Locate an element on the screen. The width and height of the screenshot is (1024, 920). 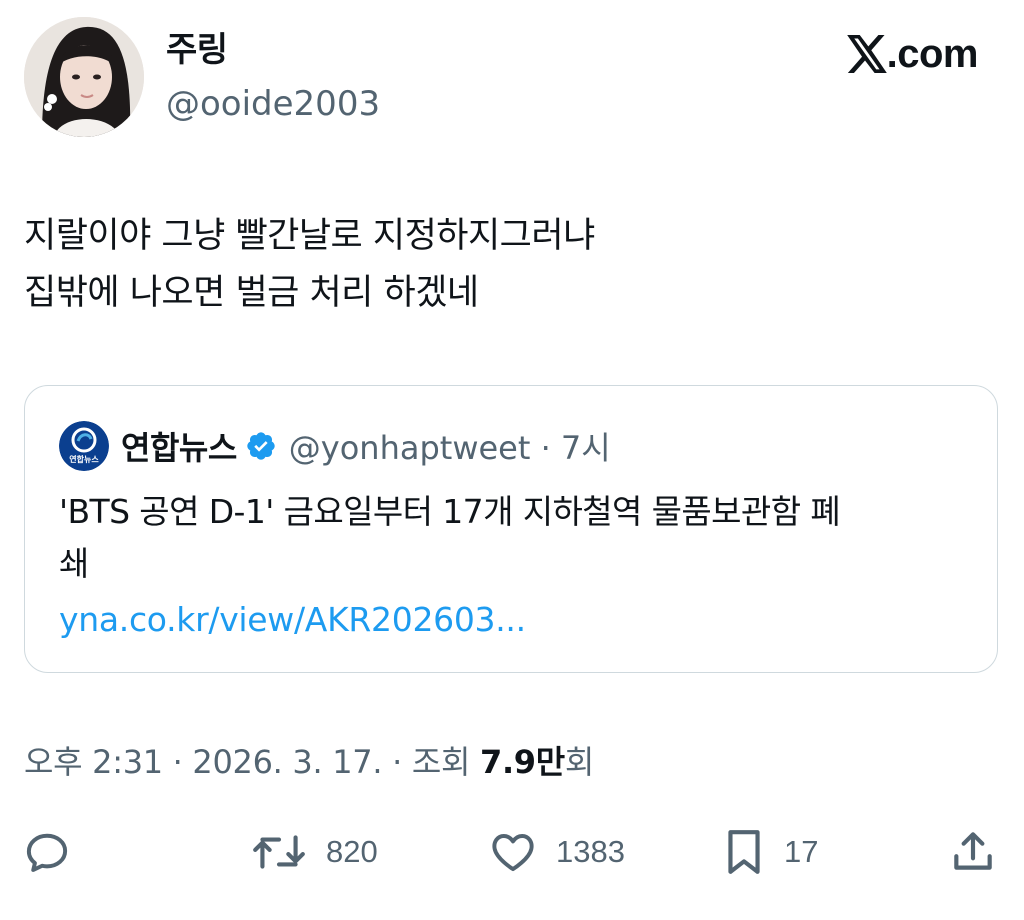
tweet-timestamp: 오후 2:31 · 2026. 3. 17. · 조회 7.9만회 is located at coordinates (309, 762).